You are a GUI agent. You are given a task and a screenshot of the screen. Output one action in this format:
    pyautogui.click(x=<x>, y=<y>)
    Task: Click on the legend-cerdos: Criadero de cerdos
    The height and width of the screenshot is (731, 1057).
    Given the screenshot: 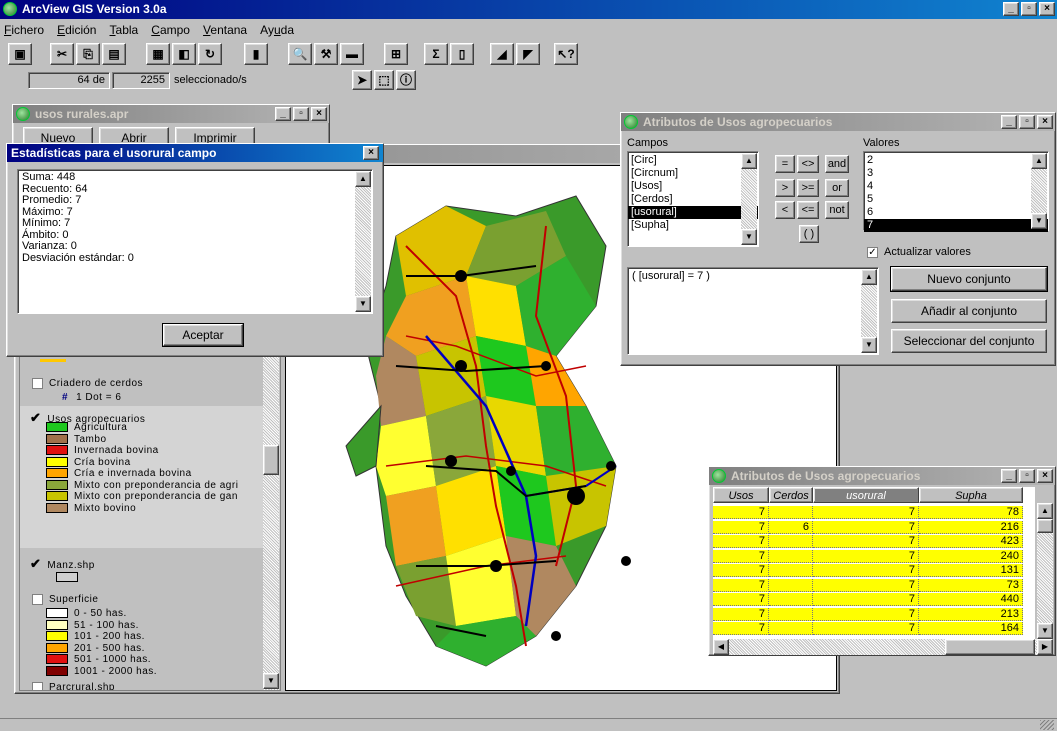 What is the action you would take?
    pyautogui.click(x=87, y=383)
    